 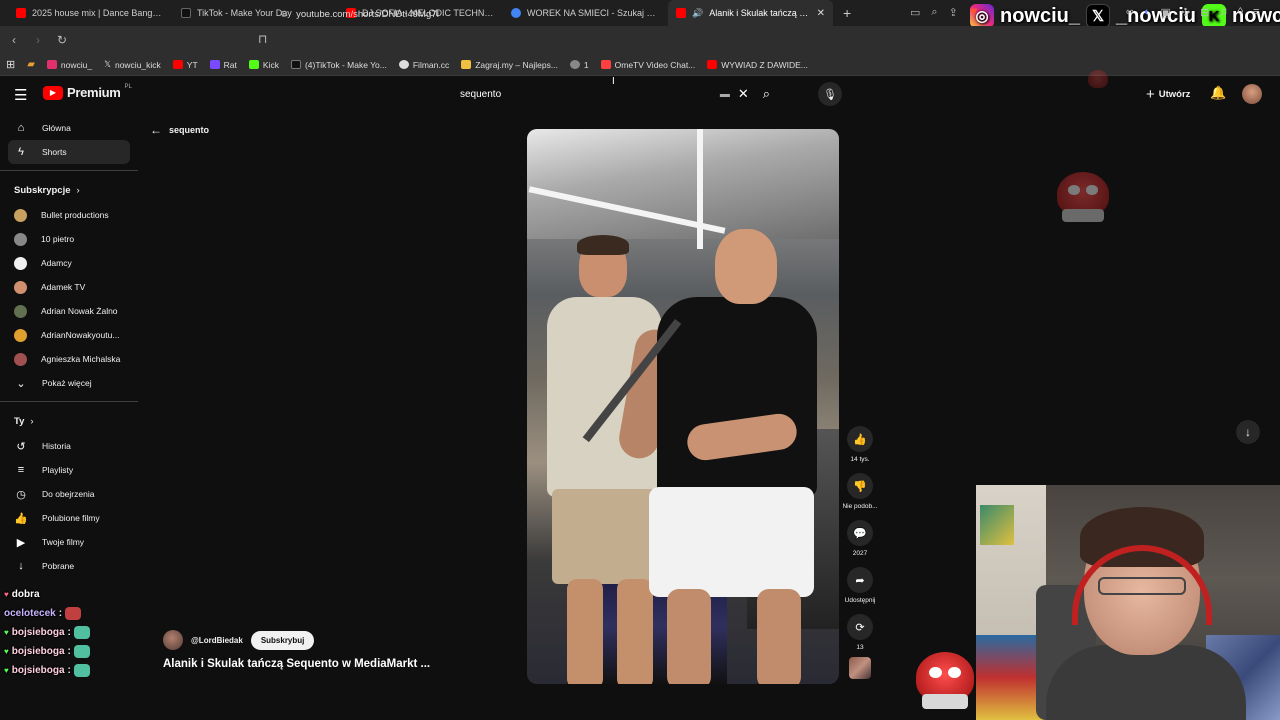 What do you see at coordinates (217, 640) in the screenshot?
I see `channel-name: @LordBiedak` at bounding box center [217, 640].